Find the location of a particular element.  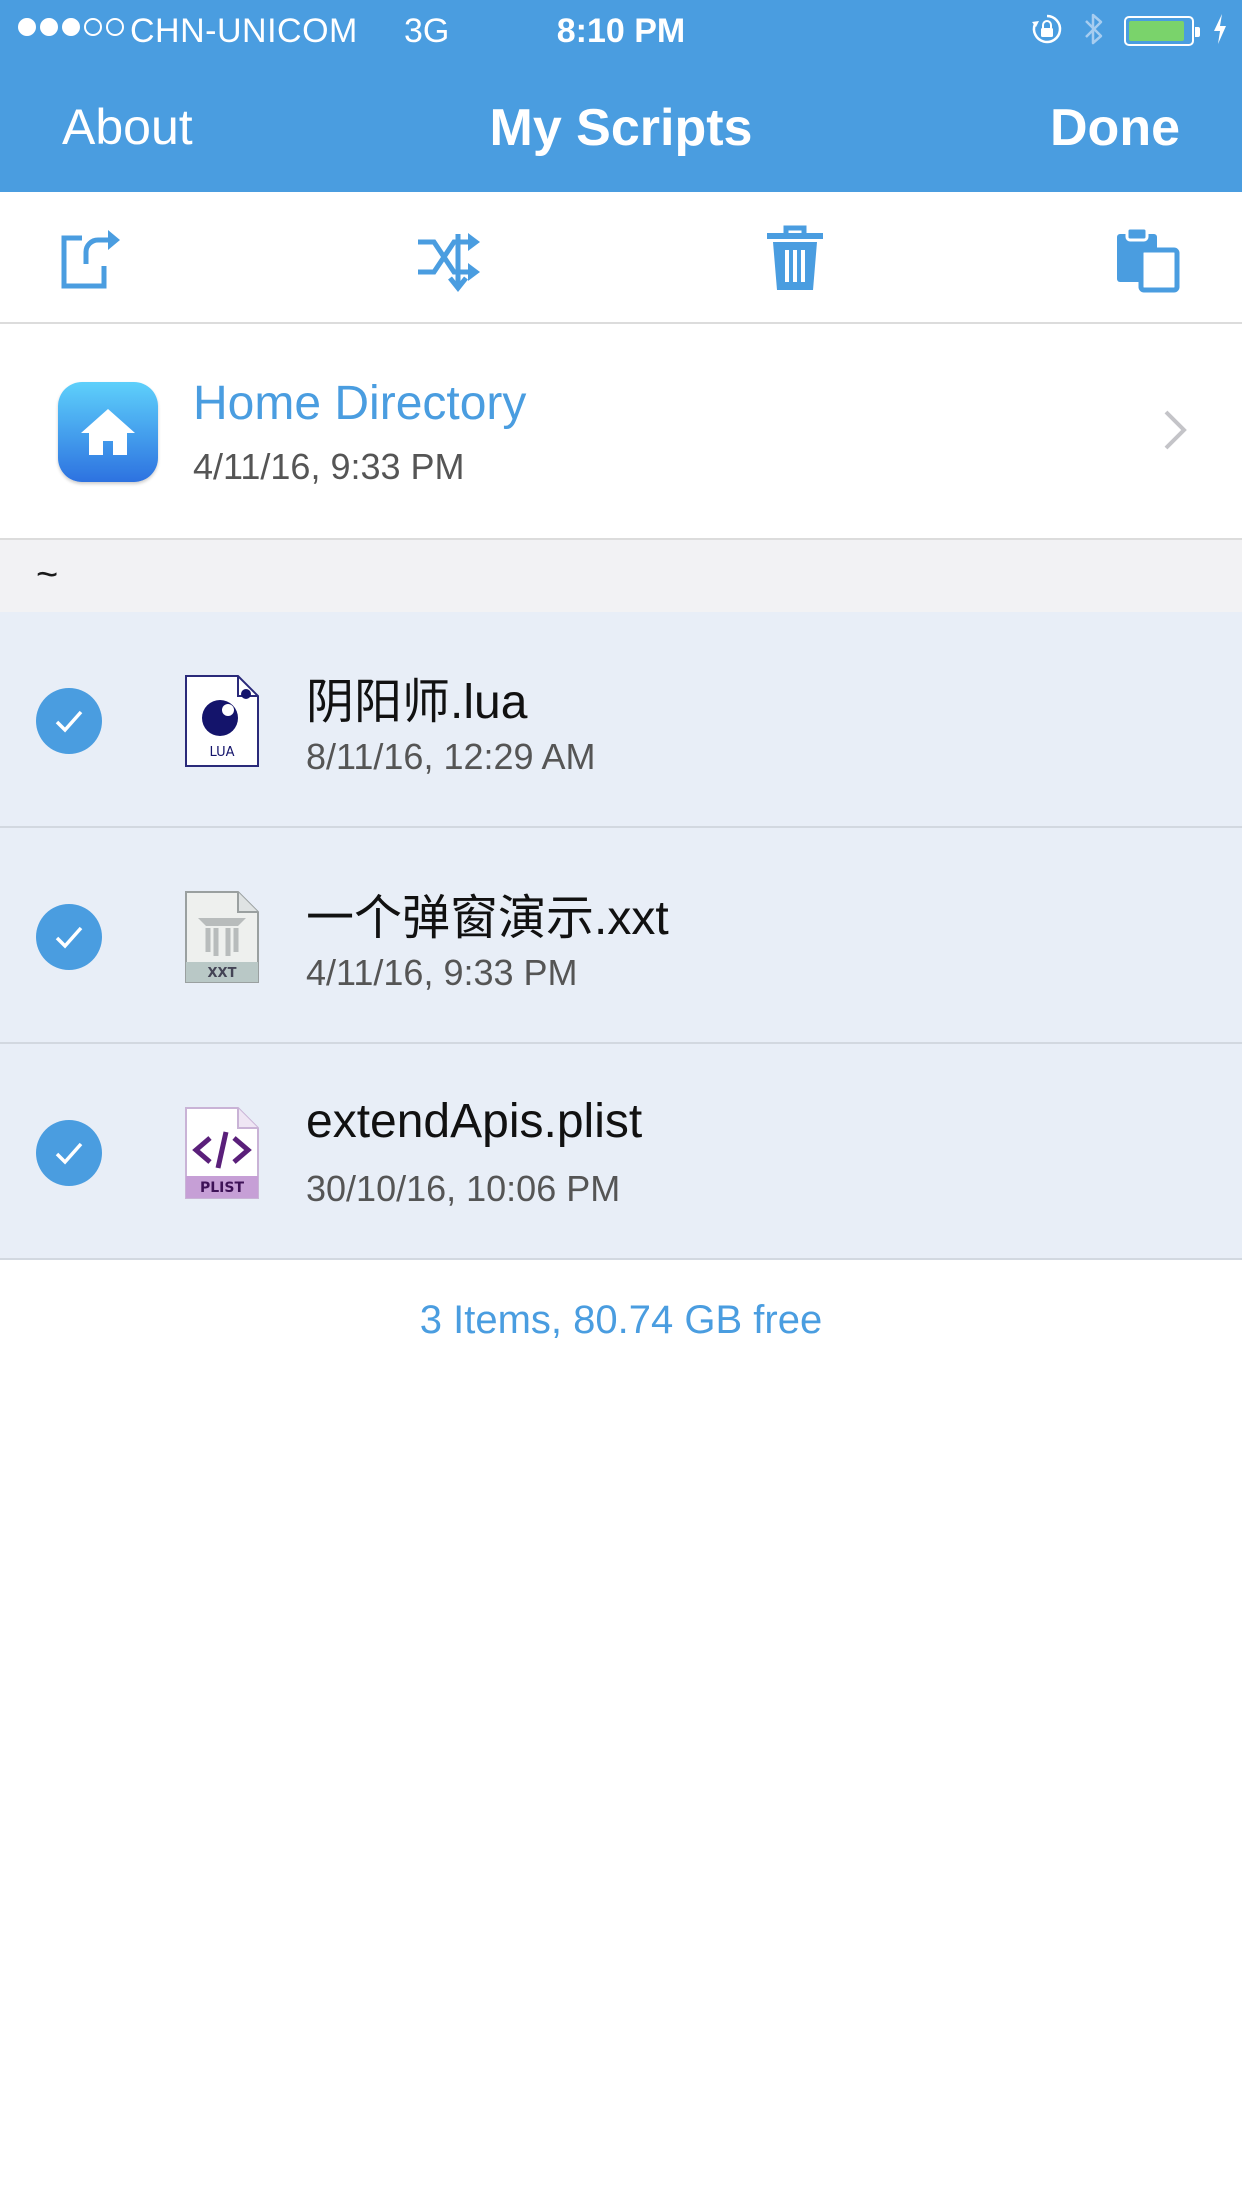

home-directory-row: Home Directory 4/11/16, 9:33 PM is located at coordinates (621, 432).